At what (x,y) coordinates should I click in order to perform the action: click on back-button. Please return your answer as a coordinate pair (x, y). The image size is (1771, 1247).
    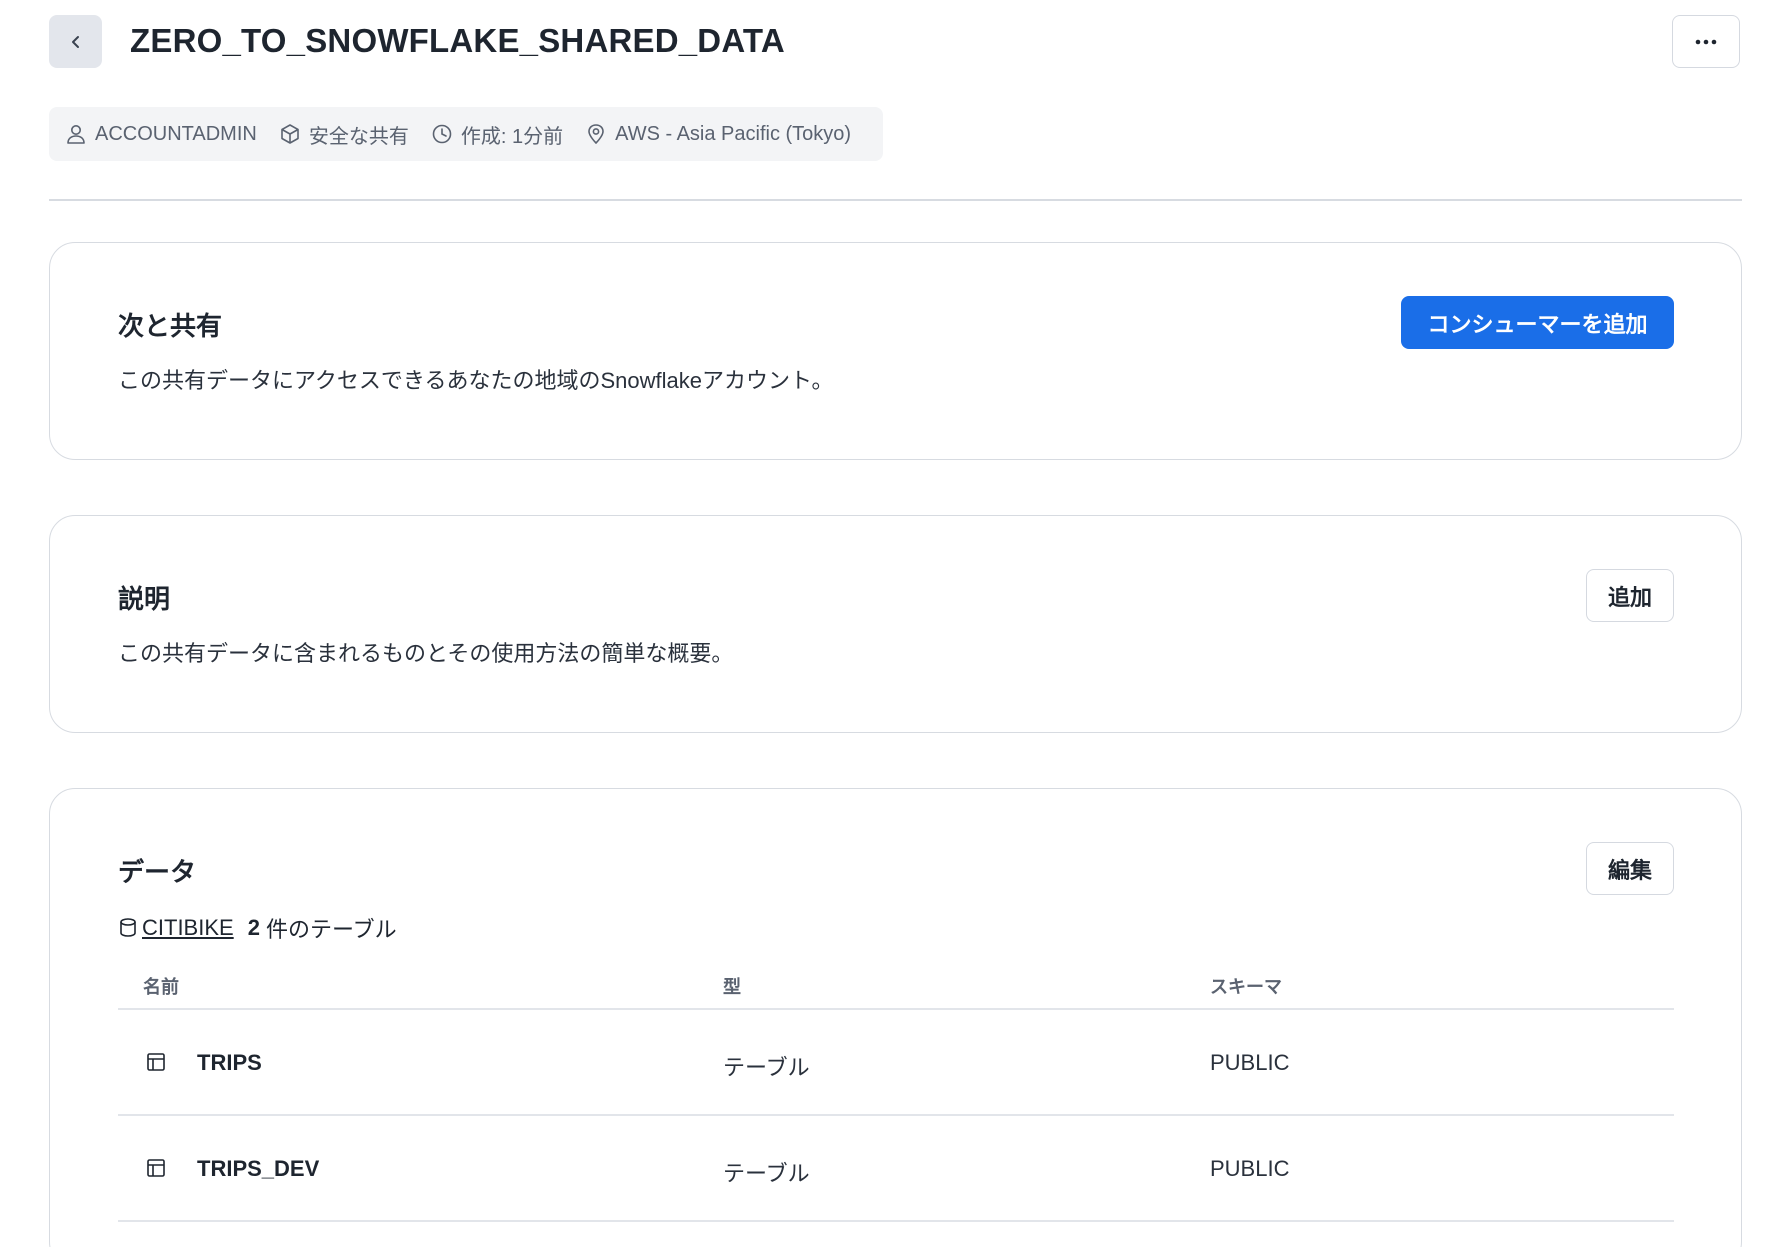
    Looking at the image, I should click on (75, 41).